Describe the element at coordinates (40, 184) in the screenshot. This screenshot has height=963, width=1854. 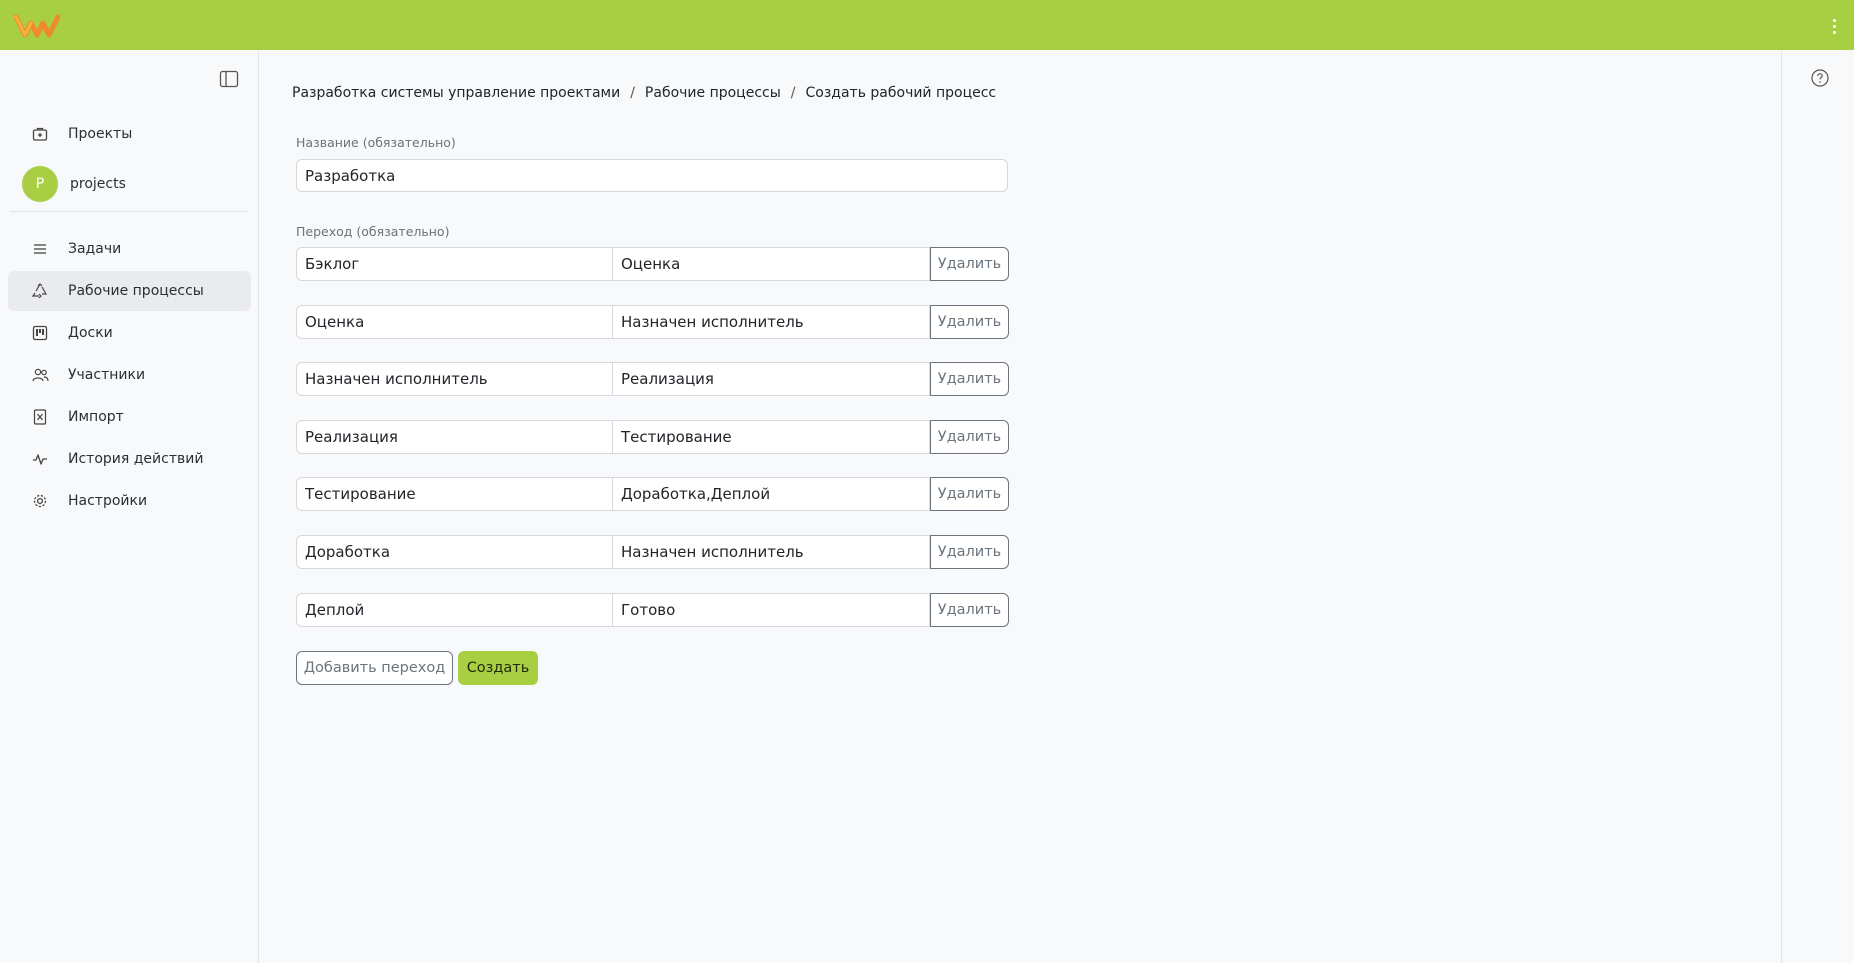
I see `avatar: P` at that location.